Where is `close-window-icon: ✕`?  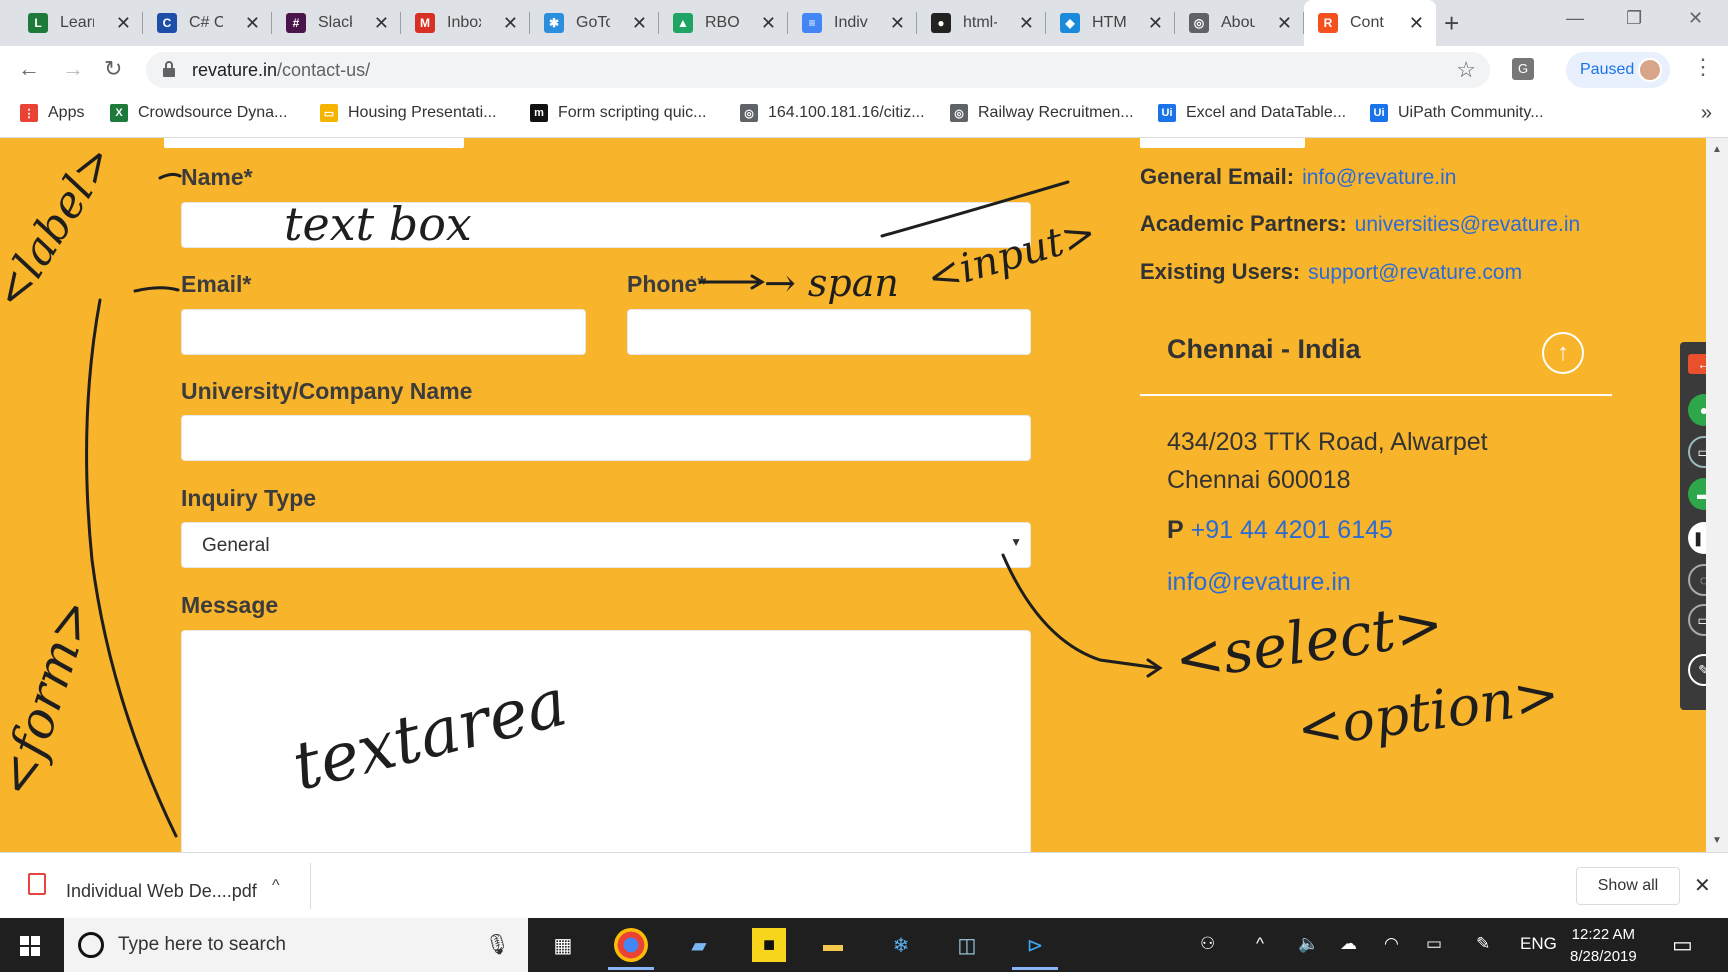 close-window-icon: ✕ is located at coordinates (1695, 18).